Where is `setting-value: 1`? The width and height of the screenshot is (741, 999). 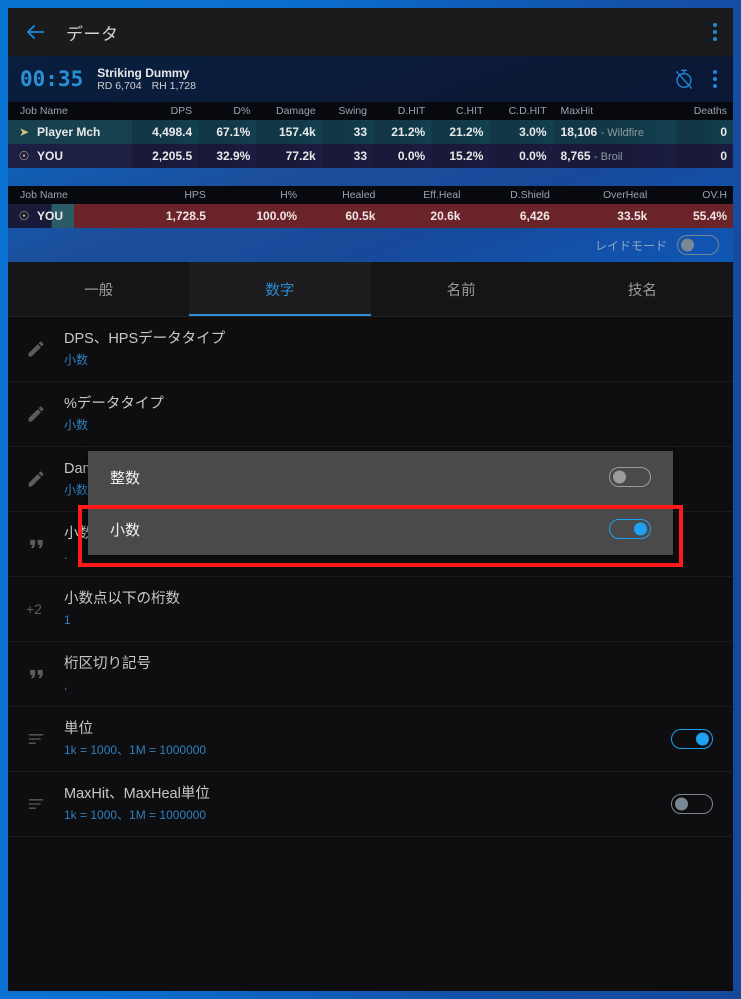
setting-value: 1 is located at coordinates (67, 620).